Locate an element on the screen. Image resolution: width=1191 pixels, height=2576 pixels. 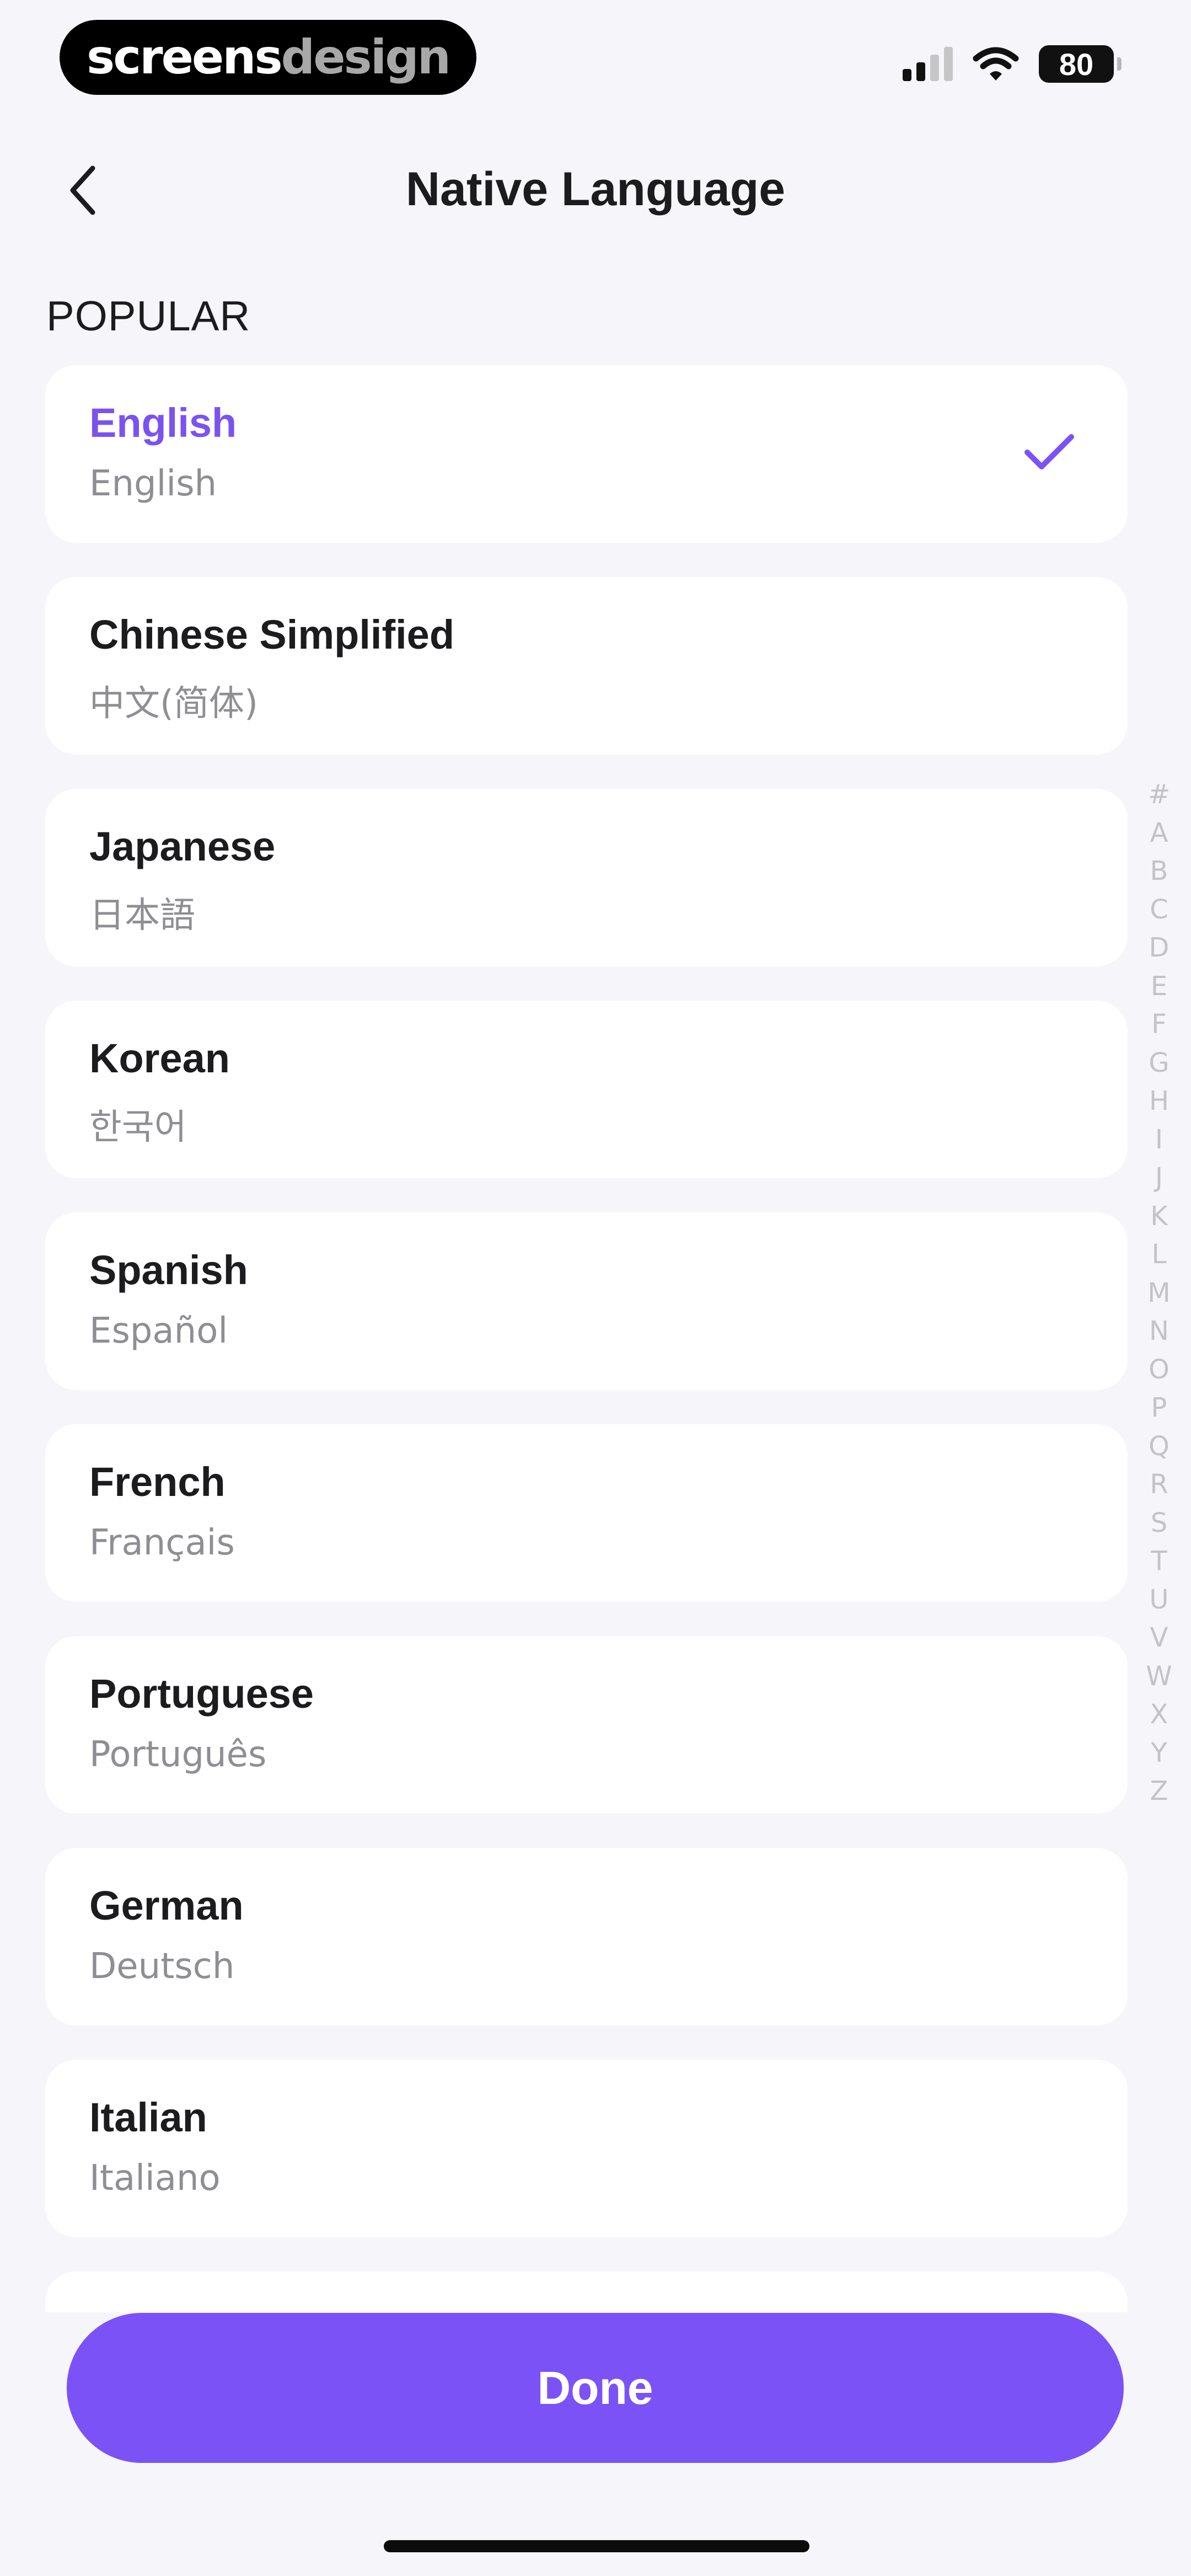
battery-icon: 80 is located at coordinates (1080, 64).